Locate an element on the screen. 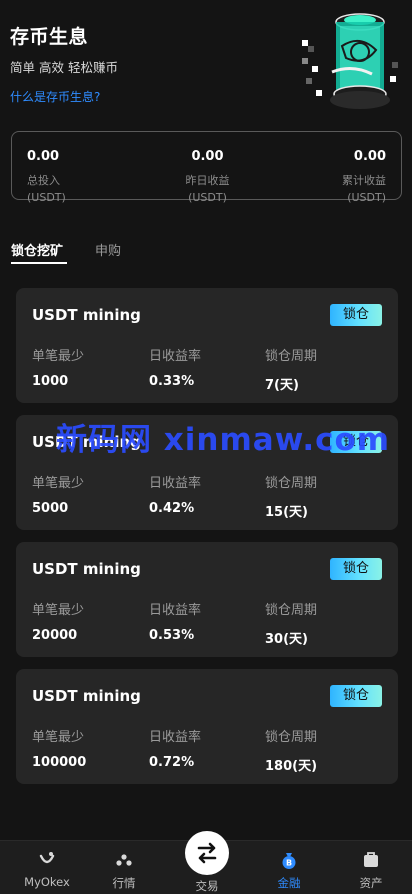 The width and height of the screenshot is (412, 894). bottom-nav: MyOkex 行情 交易 B 金融 资产 is located at coordinates (206, 862).